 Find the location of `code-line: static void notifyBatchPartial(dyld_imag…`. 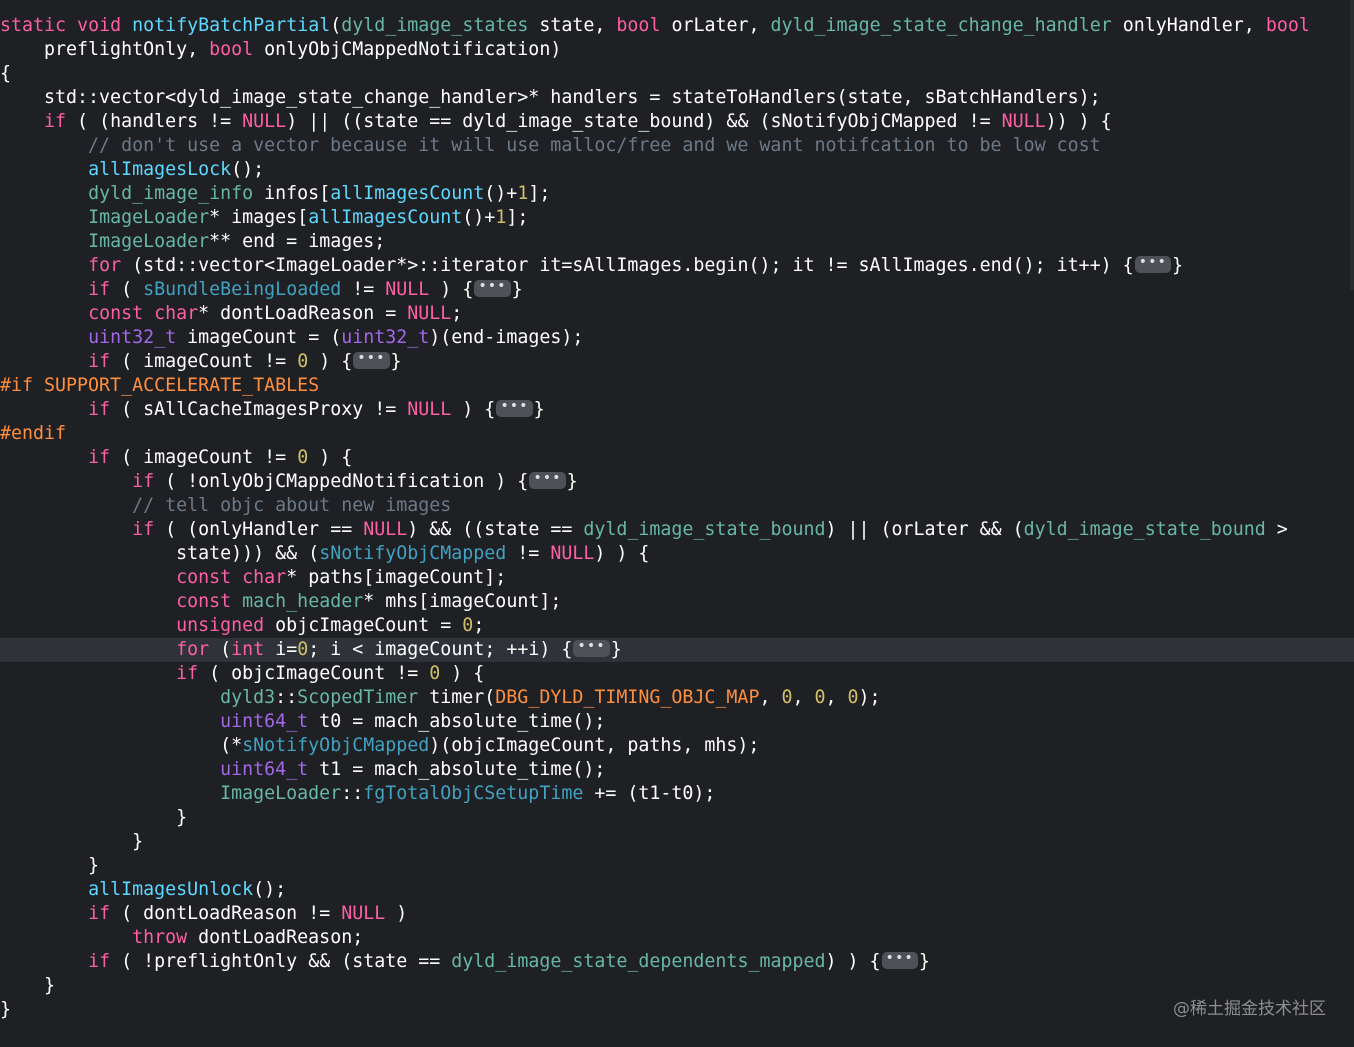

code-line: static void notifyBatchPartial(dyld_imag… is located at coordinates (677, 26).